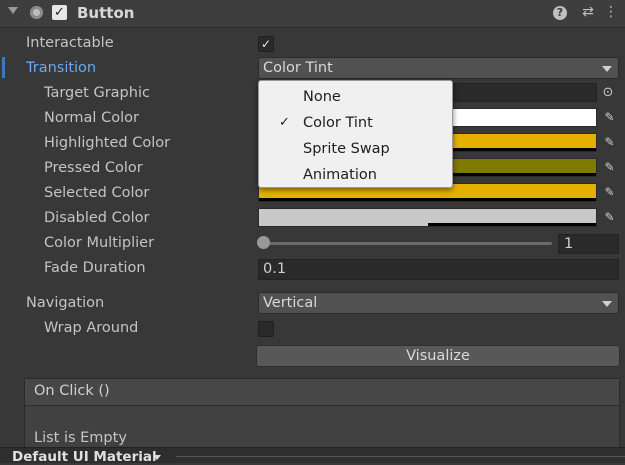  I want to click on menu-item-label: None, so click(322, 97).